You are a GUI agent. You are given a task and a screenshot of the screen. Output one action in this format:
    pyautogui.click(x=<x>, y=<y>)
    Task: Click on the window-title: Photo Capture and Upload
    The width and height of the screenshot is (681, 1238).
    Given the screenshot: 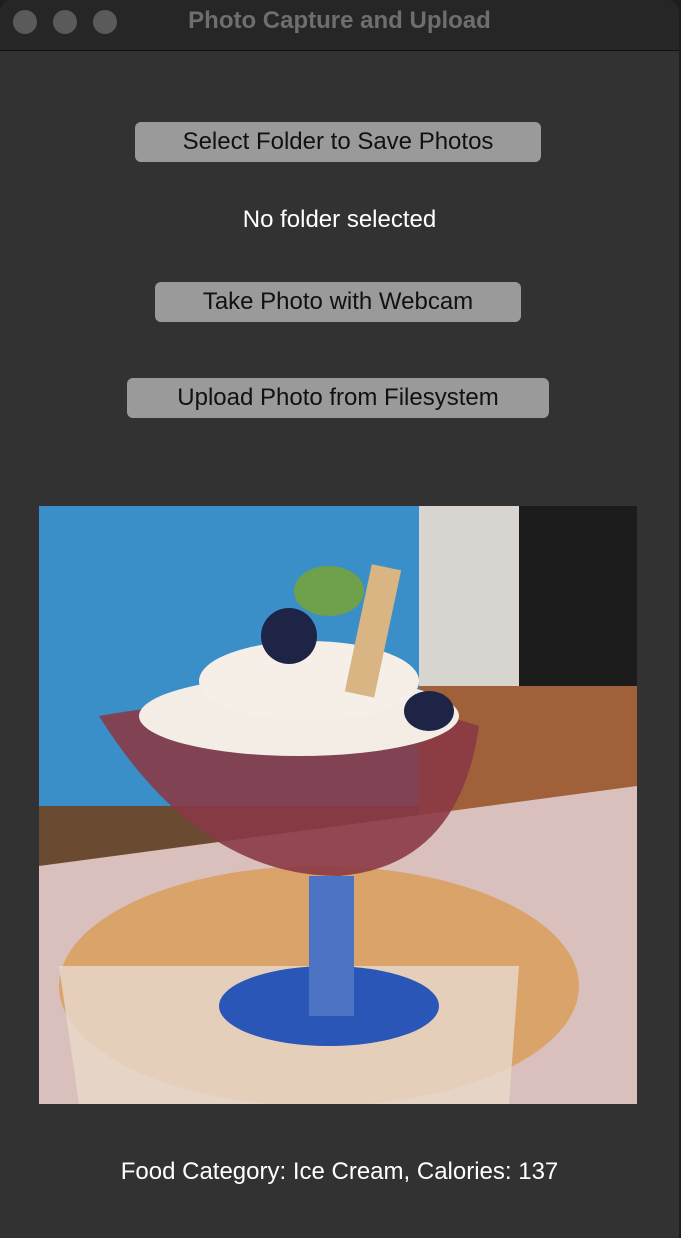 What is the action you would take?
    pyautogui.click(x=339, y=20)
    